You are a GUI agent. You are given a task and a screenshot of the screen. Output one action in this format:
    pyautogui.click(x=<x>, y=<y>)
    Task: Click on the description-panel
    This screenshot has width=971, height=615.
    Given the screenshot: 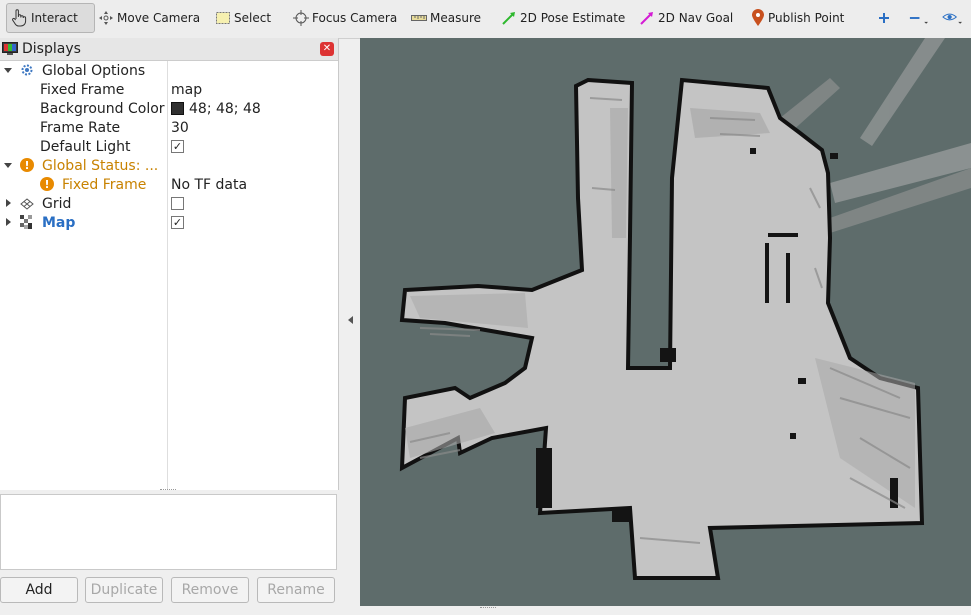 What is the action you would take?
    pyautogui.click(x=168, y=532)
    